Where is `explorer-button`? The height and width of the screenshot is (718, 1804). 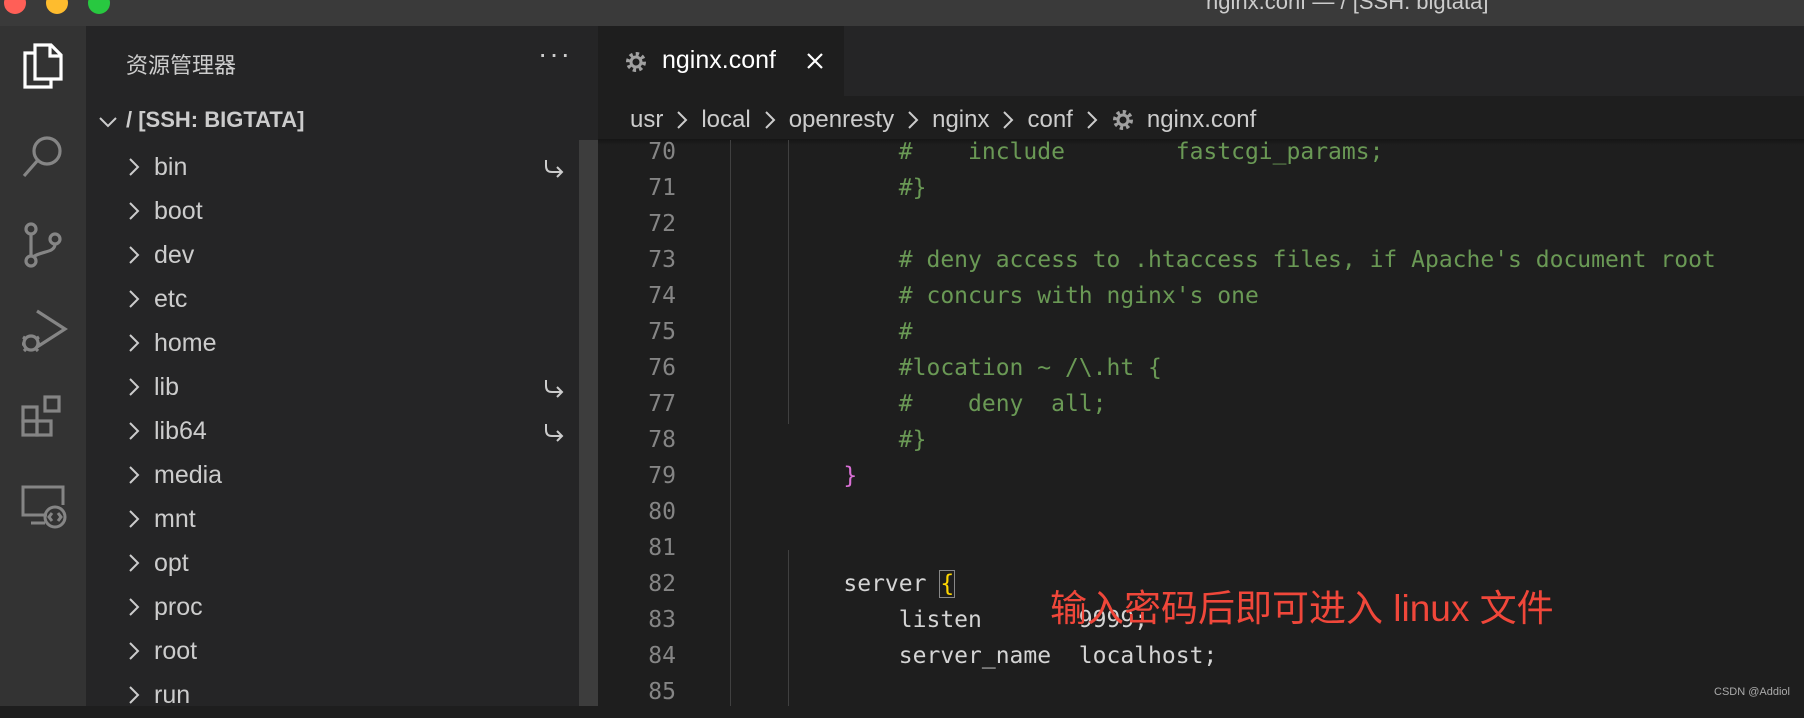 explorer-button is located at coordinates (43, 65).